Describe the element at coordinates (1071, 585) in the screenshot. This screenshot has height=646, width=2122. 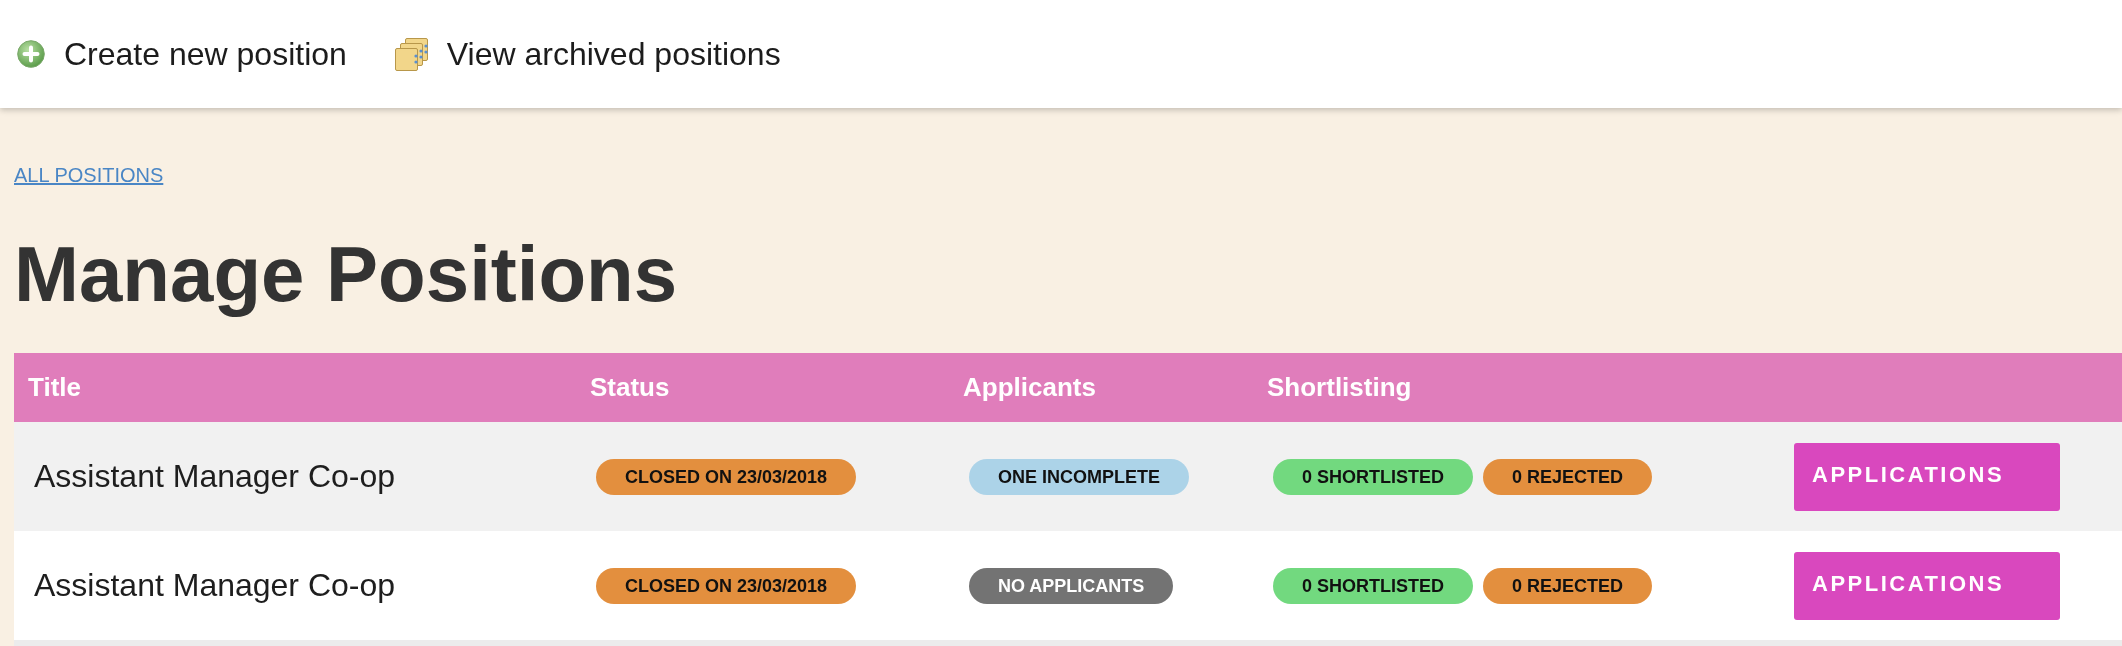
I see `applicants-badge: NO APPLICANTS` at that location.